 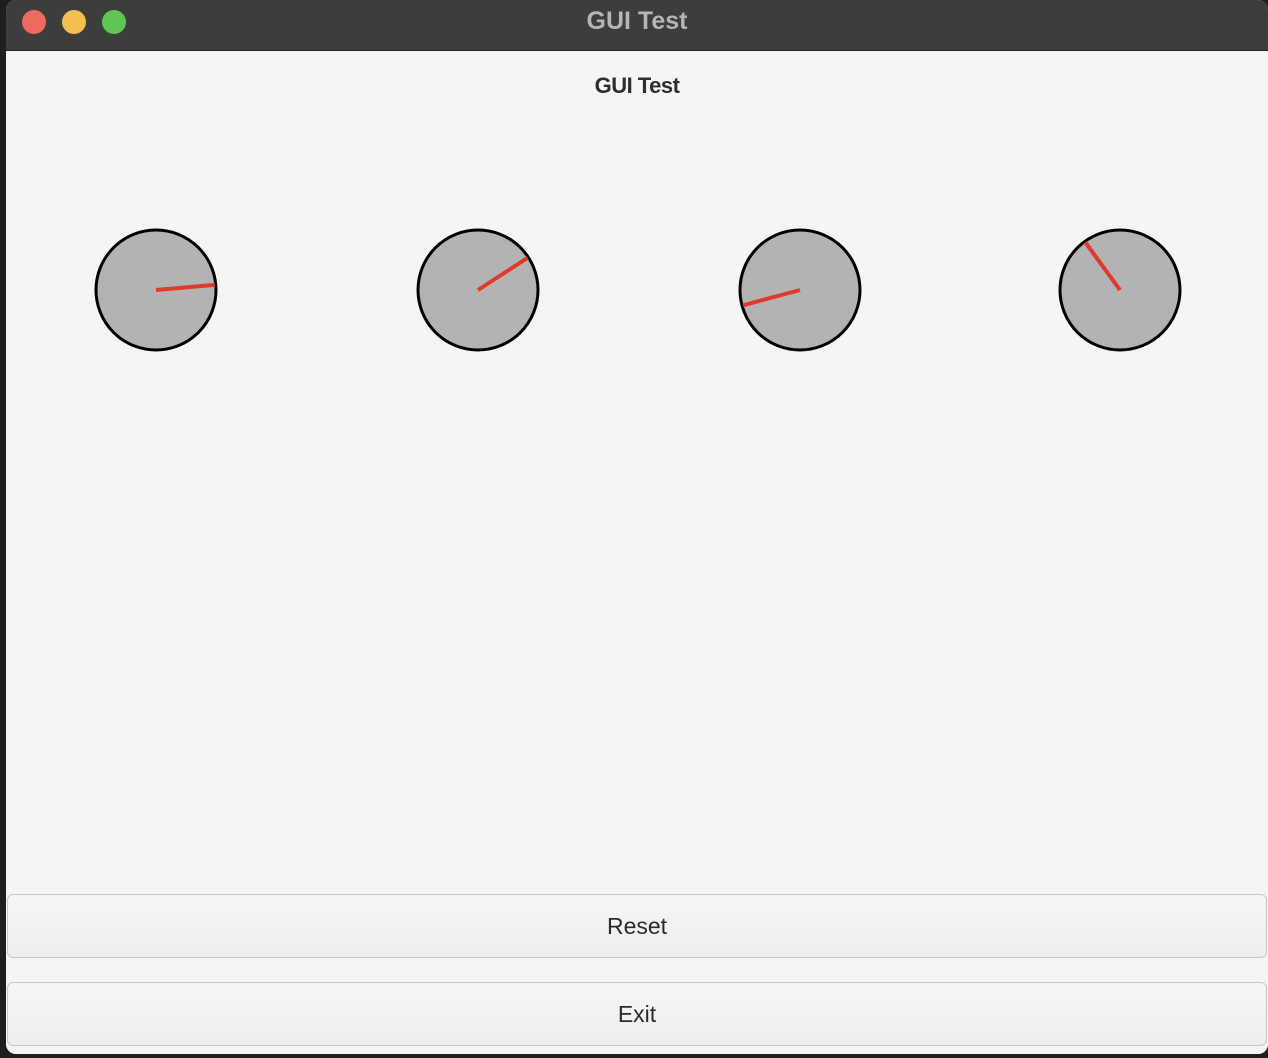 What do you see at coordinates (637, 926) in the screenshot?
I see `reset-button: Reset` at bounding box center [637, 926].